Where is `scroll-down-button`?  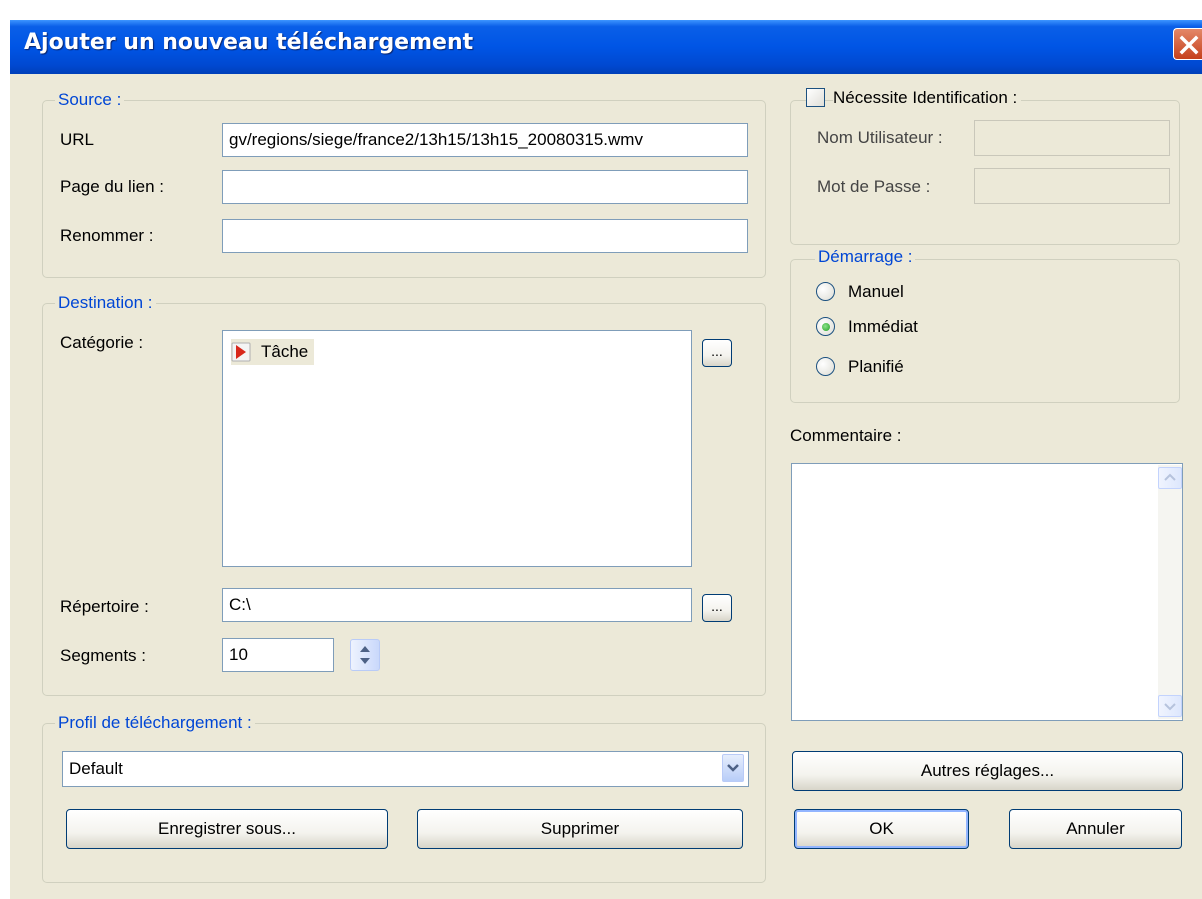
scroll-down-button is located at coordinates (1170, 706).